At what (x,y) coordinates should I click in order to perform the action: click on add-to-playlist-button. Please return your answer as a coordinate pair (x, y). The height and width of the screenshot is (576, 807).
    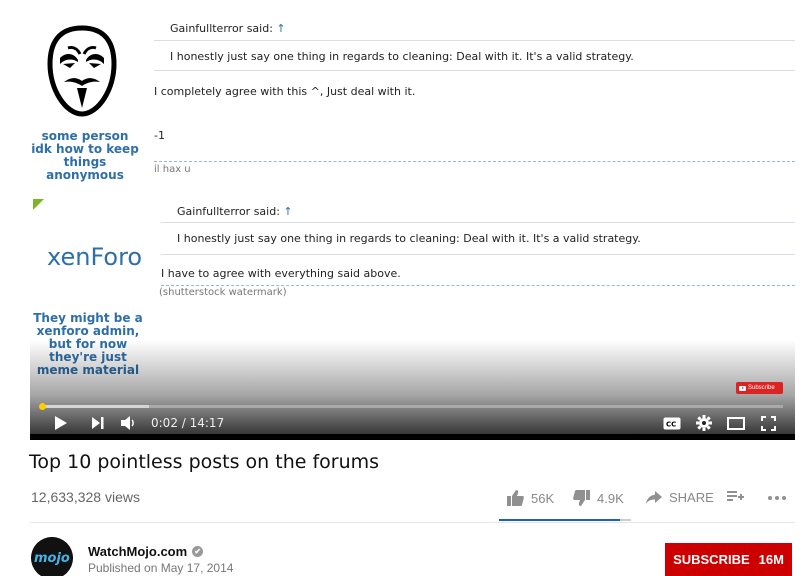
    Looking at the image, I should click on (735, 496).